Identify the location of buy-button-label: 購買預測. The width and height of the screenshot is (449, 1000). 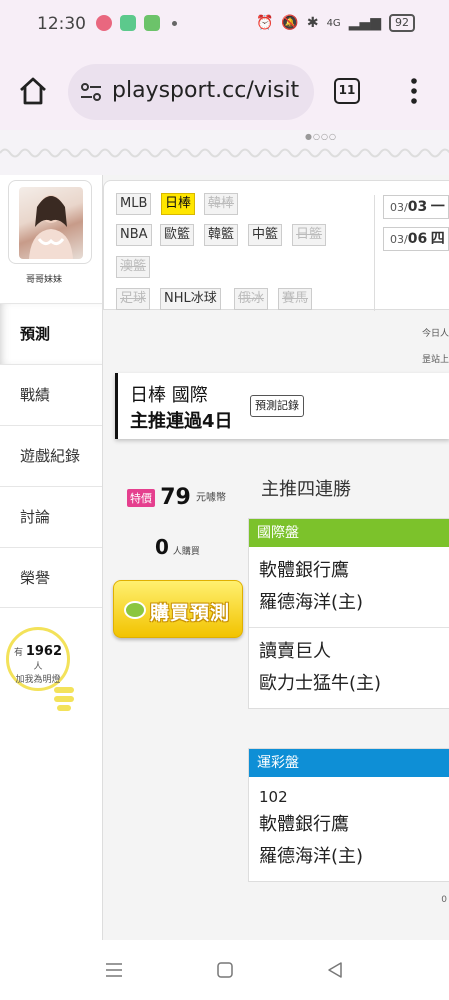
(190, 613).